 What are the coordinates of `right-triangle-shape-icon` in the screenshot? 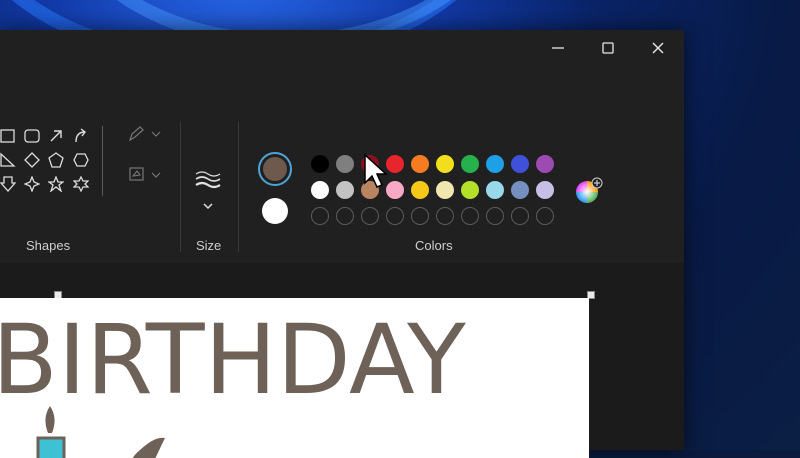 It's located at (8, 160).